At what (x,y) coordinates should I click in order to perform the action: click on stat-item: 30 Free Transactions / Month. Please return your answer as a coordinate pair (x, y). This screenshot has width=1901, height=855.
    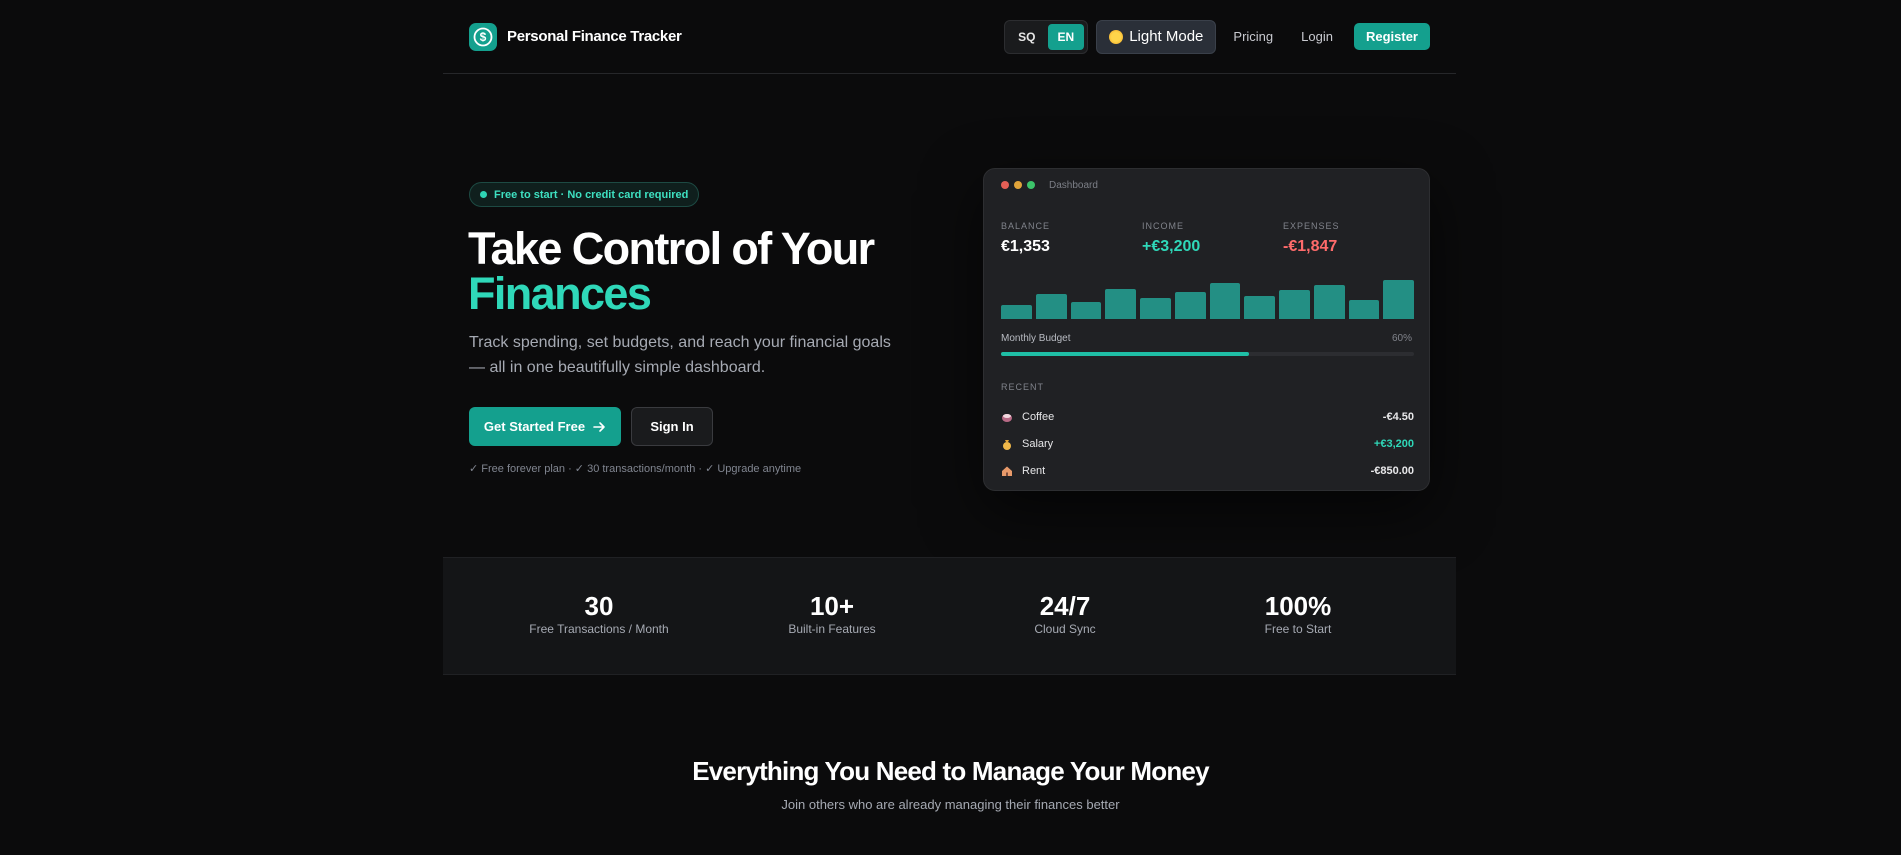
    Looking at the image, I should click on (599, 614).